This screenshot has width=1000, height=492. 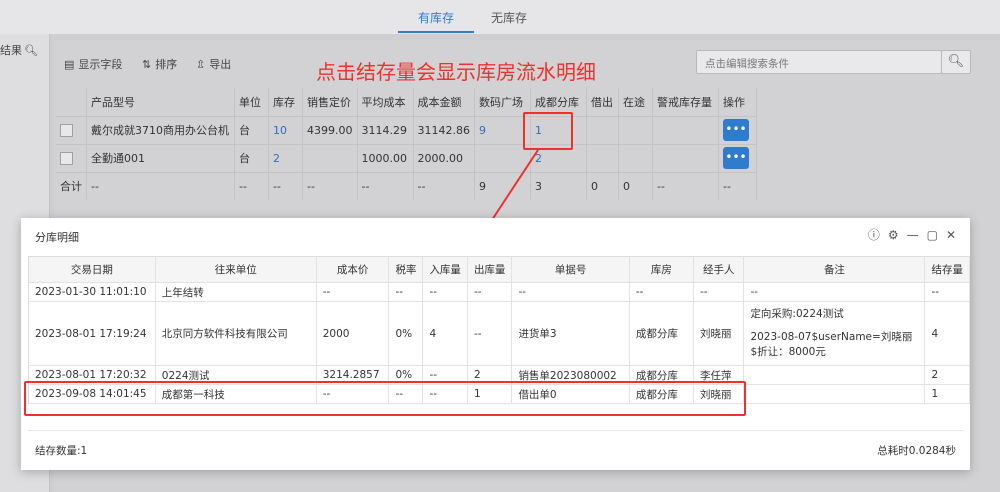 What do you see at coordinates (719, 292) in the screenshot?
I see `cell-handler: --` at bounding box center [719, 292].